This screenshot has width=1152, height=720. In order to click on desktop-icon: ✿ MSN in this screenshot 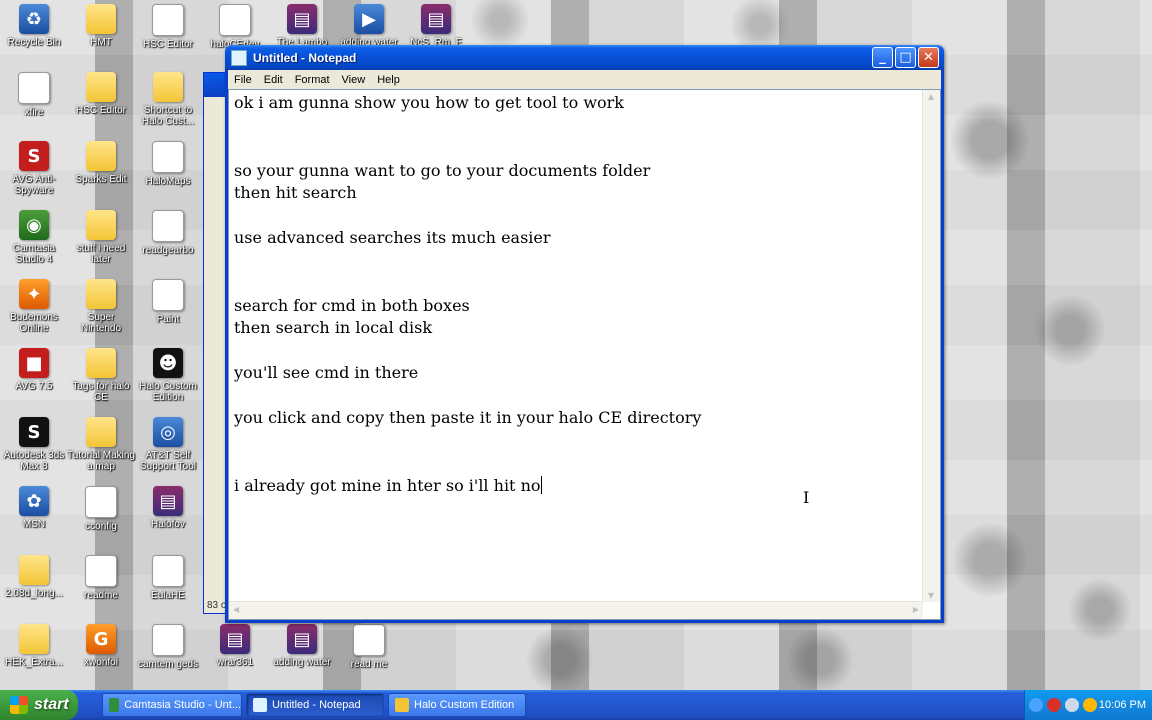, I will do `click(34, 519)`.